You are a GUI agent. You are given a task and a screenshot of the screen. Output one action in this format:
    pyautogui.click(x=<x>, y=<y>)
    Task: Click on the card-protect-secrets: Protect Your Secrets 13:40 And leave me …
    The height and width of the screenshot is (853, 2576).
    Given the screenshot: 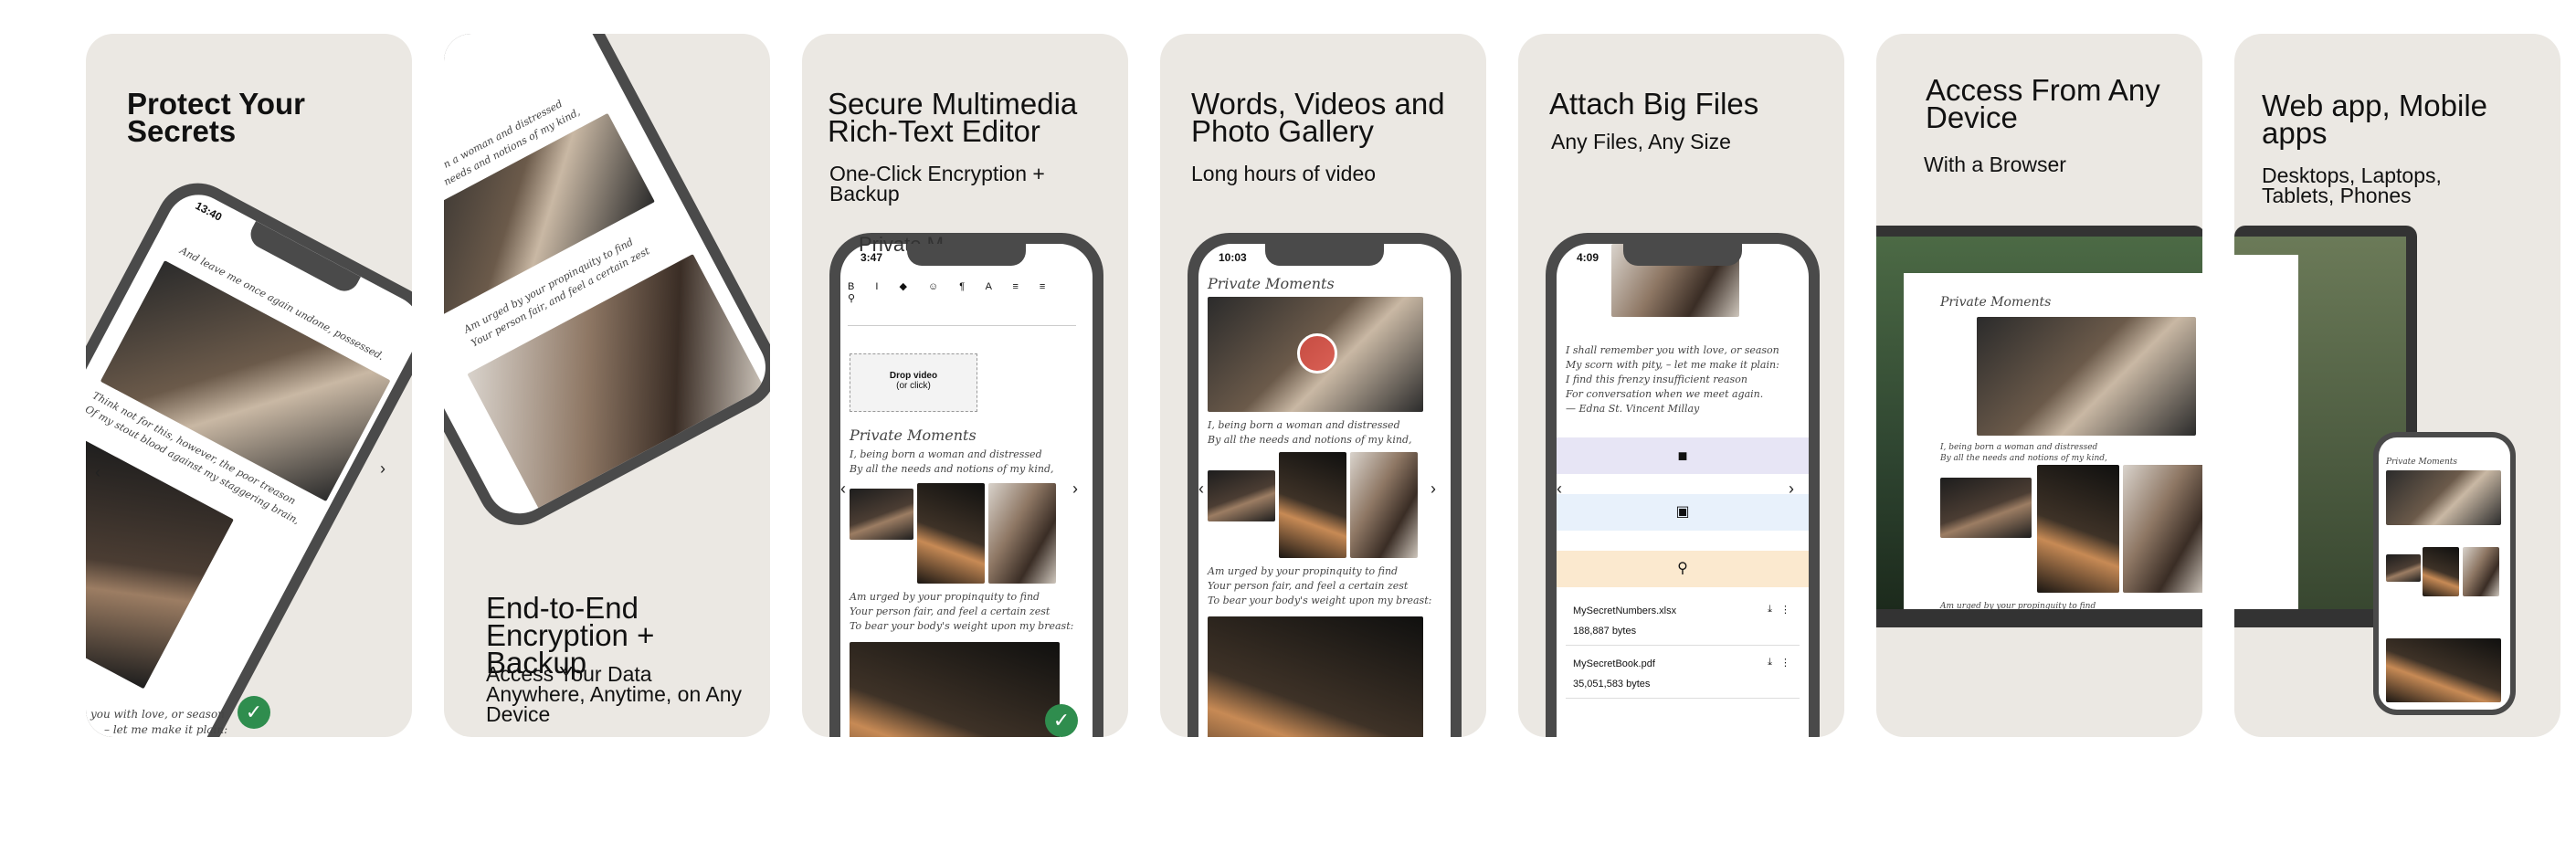 What is the action you would take?
    pyautogui.click(x=249, y=385)
    